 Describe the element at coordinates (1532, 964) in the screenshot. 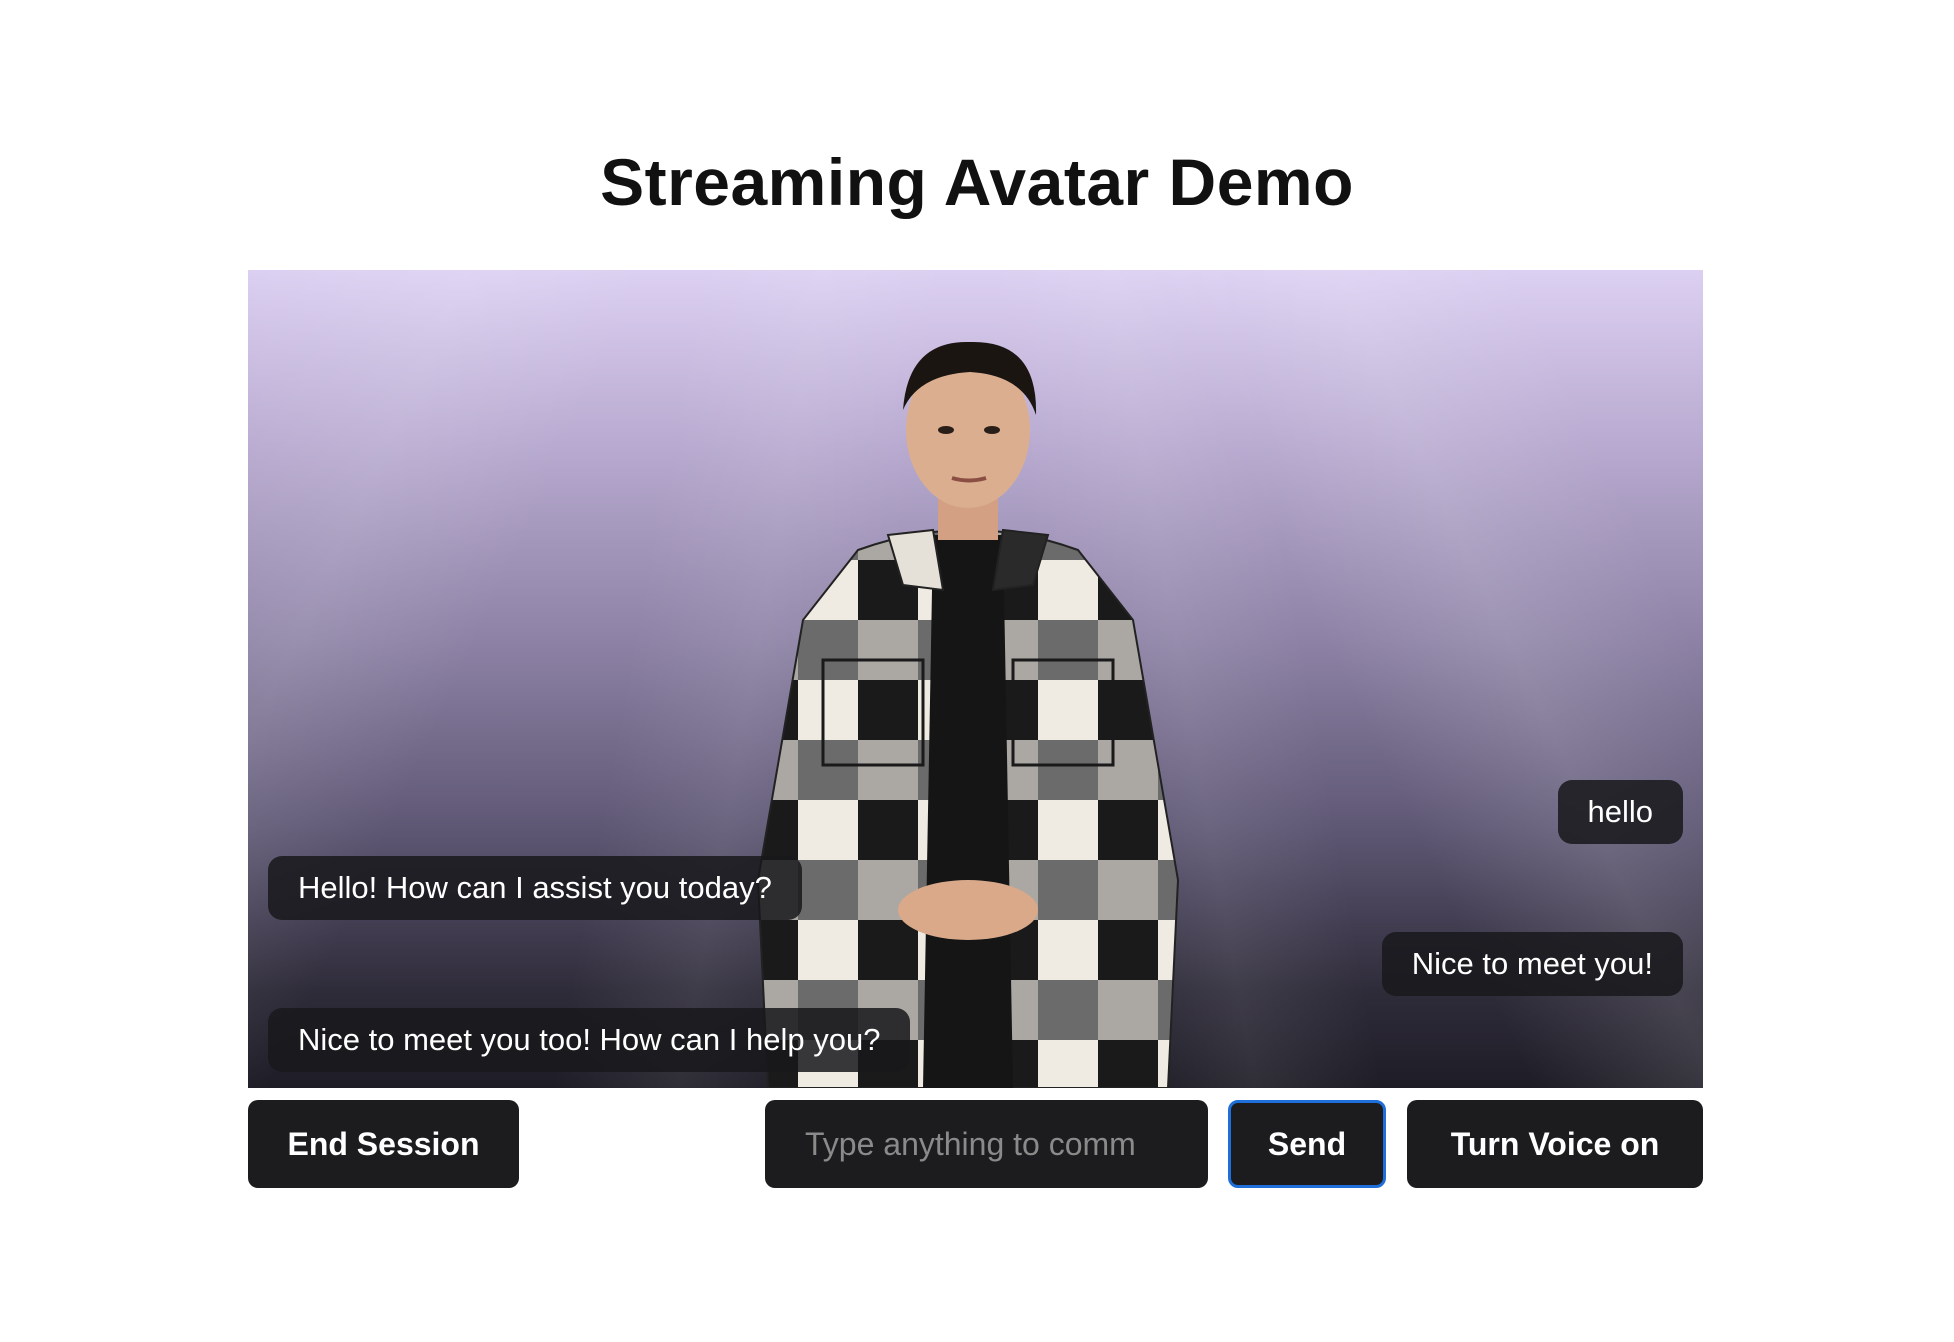

I see `user-message-bubble: Nice to meet you!` at that location.